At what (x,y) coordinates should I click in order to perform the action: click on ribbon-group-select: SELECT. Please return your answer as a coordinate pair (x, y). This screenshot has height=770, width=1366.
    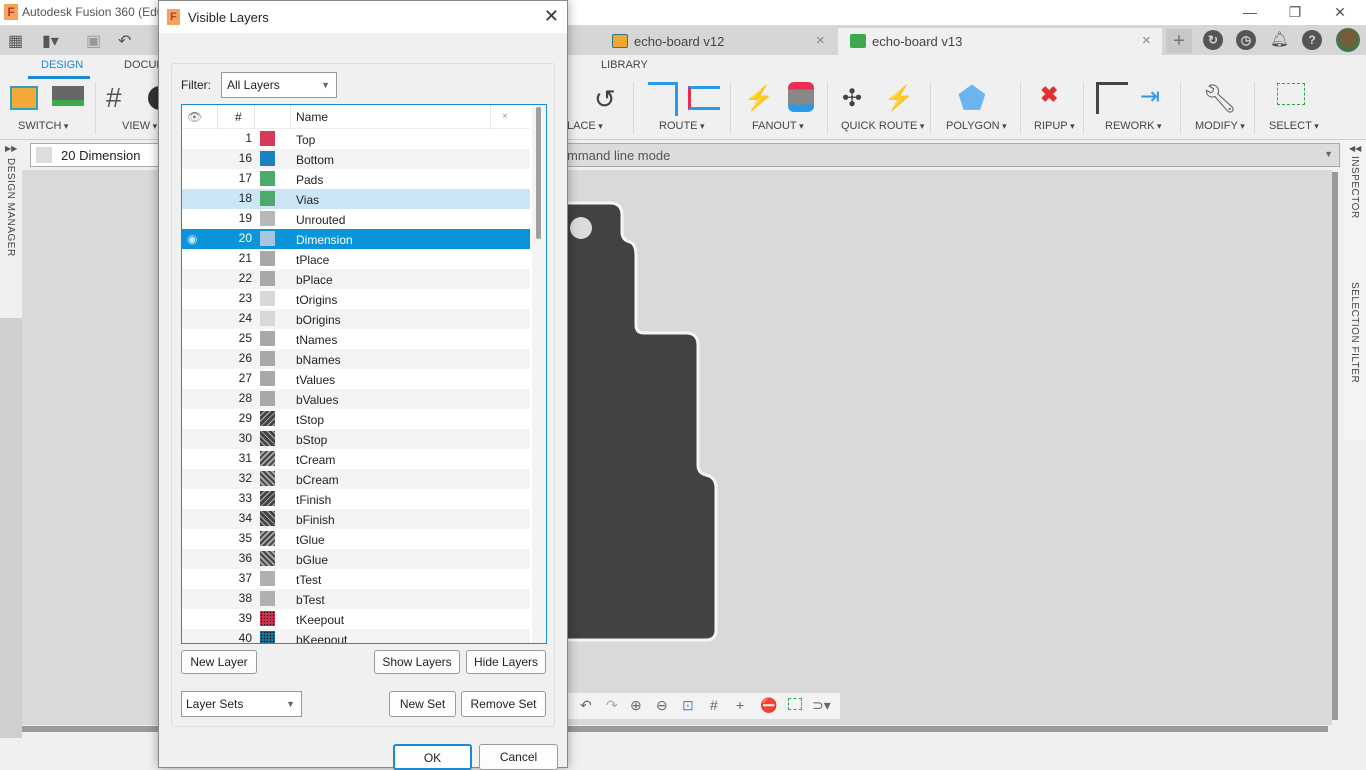
    Looking at the image, I should click on (1294, 126).